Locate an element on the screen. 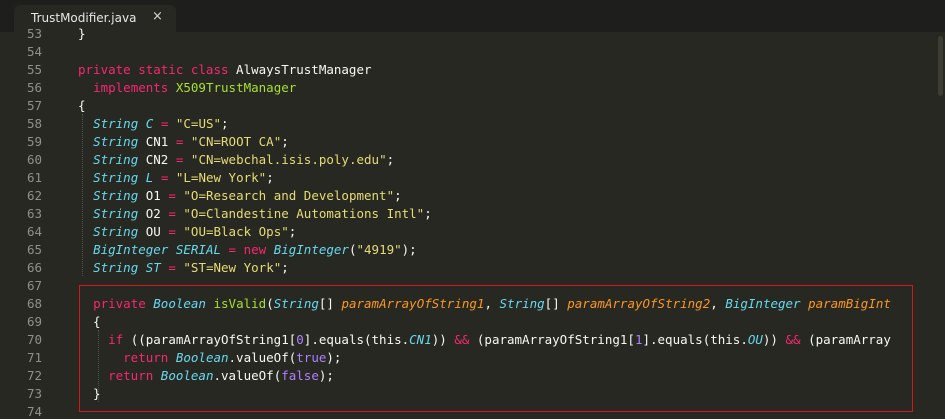 This screenshot has height=419, width=945. code-token: true is located at coordinates (311, 357).